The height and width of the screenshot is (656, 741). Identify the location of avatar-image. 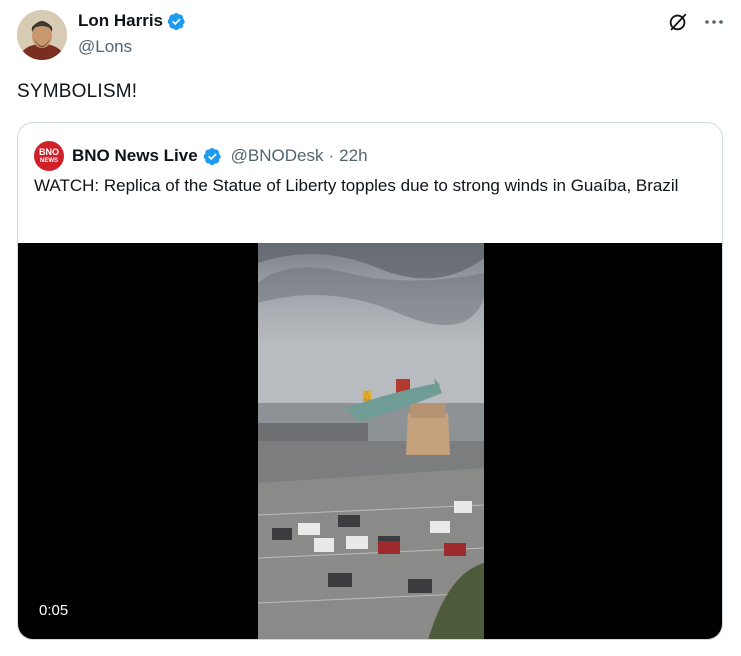
(42, 35).